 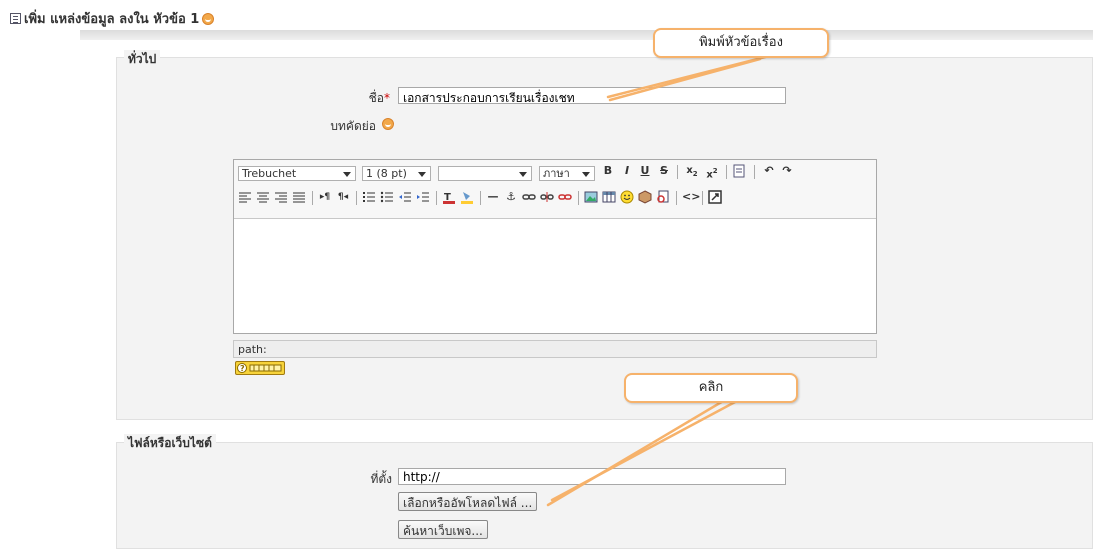 I want to click on title-hint-callout: พิมพ์หัวข้อเรื่อง, so click(x=741, y=43).